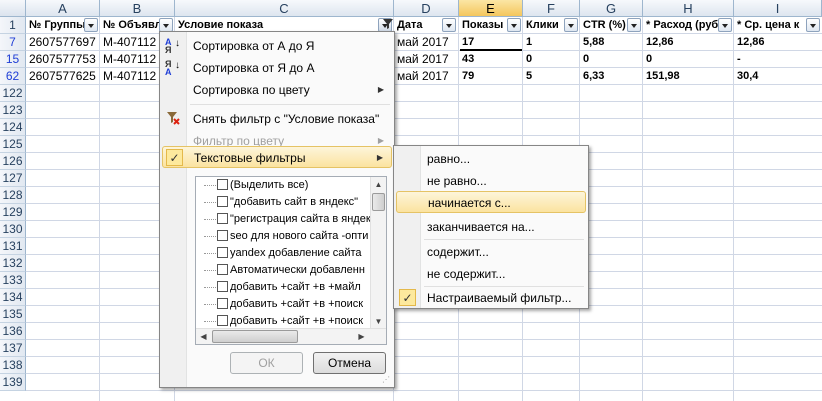  What do you see at coordinates (611, 76) in the screenshot?
I see `cell: 6,33` at bounding box center [611, 76].